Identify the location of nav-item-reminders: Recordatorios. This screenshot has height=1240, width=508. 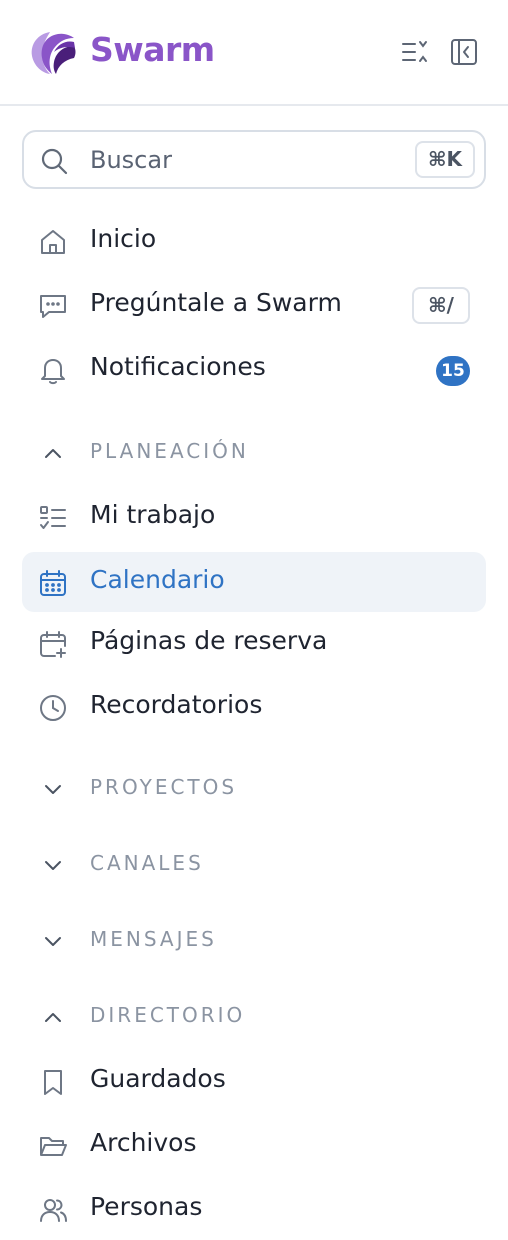
(254, 707).